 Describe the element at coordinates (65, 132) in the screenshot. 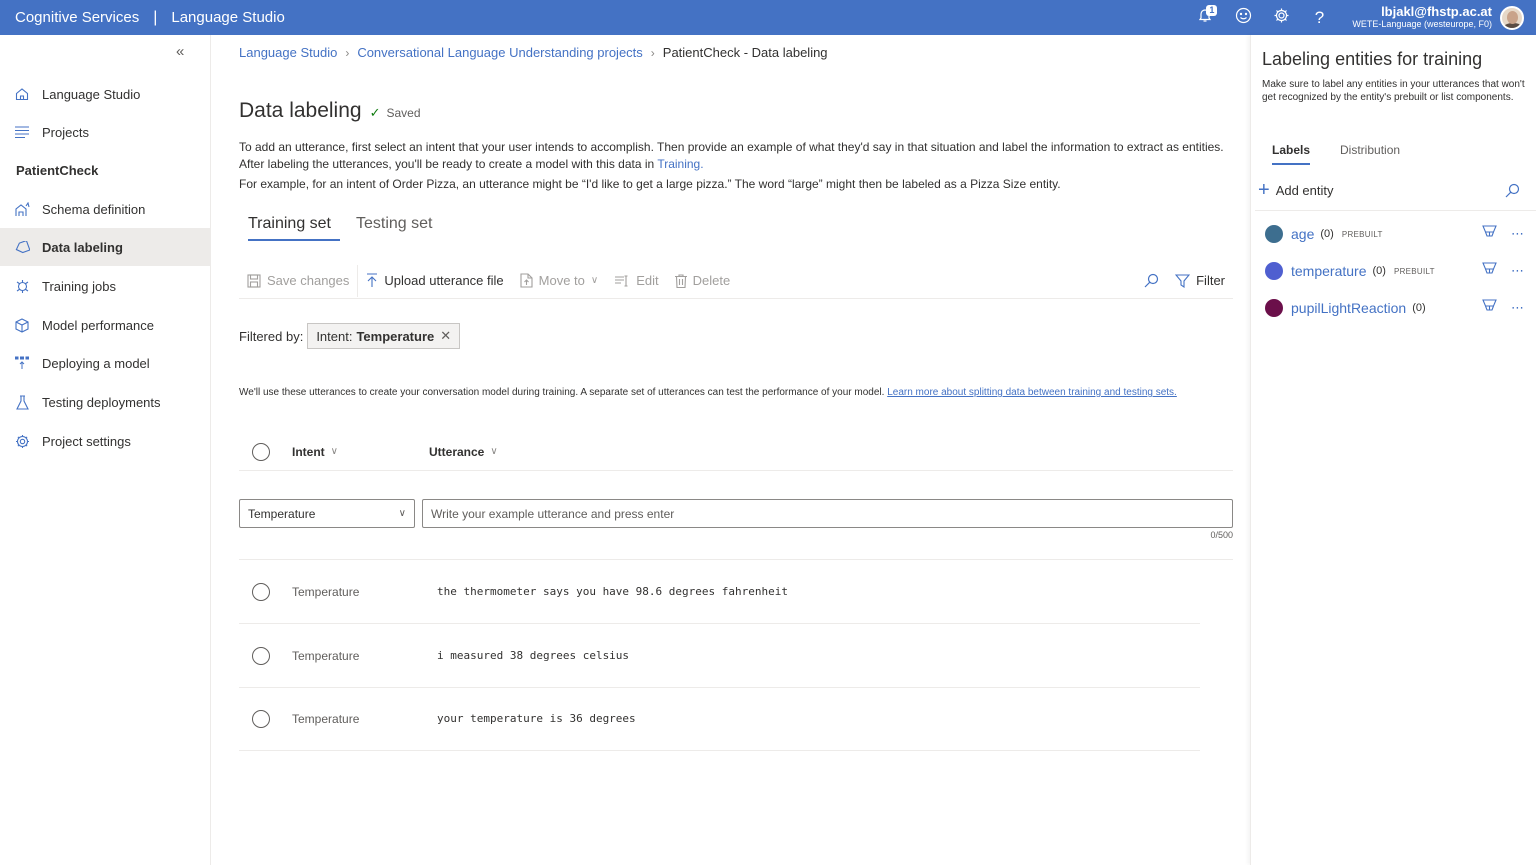

I see `sidebar-item-label: Projects` at that location.